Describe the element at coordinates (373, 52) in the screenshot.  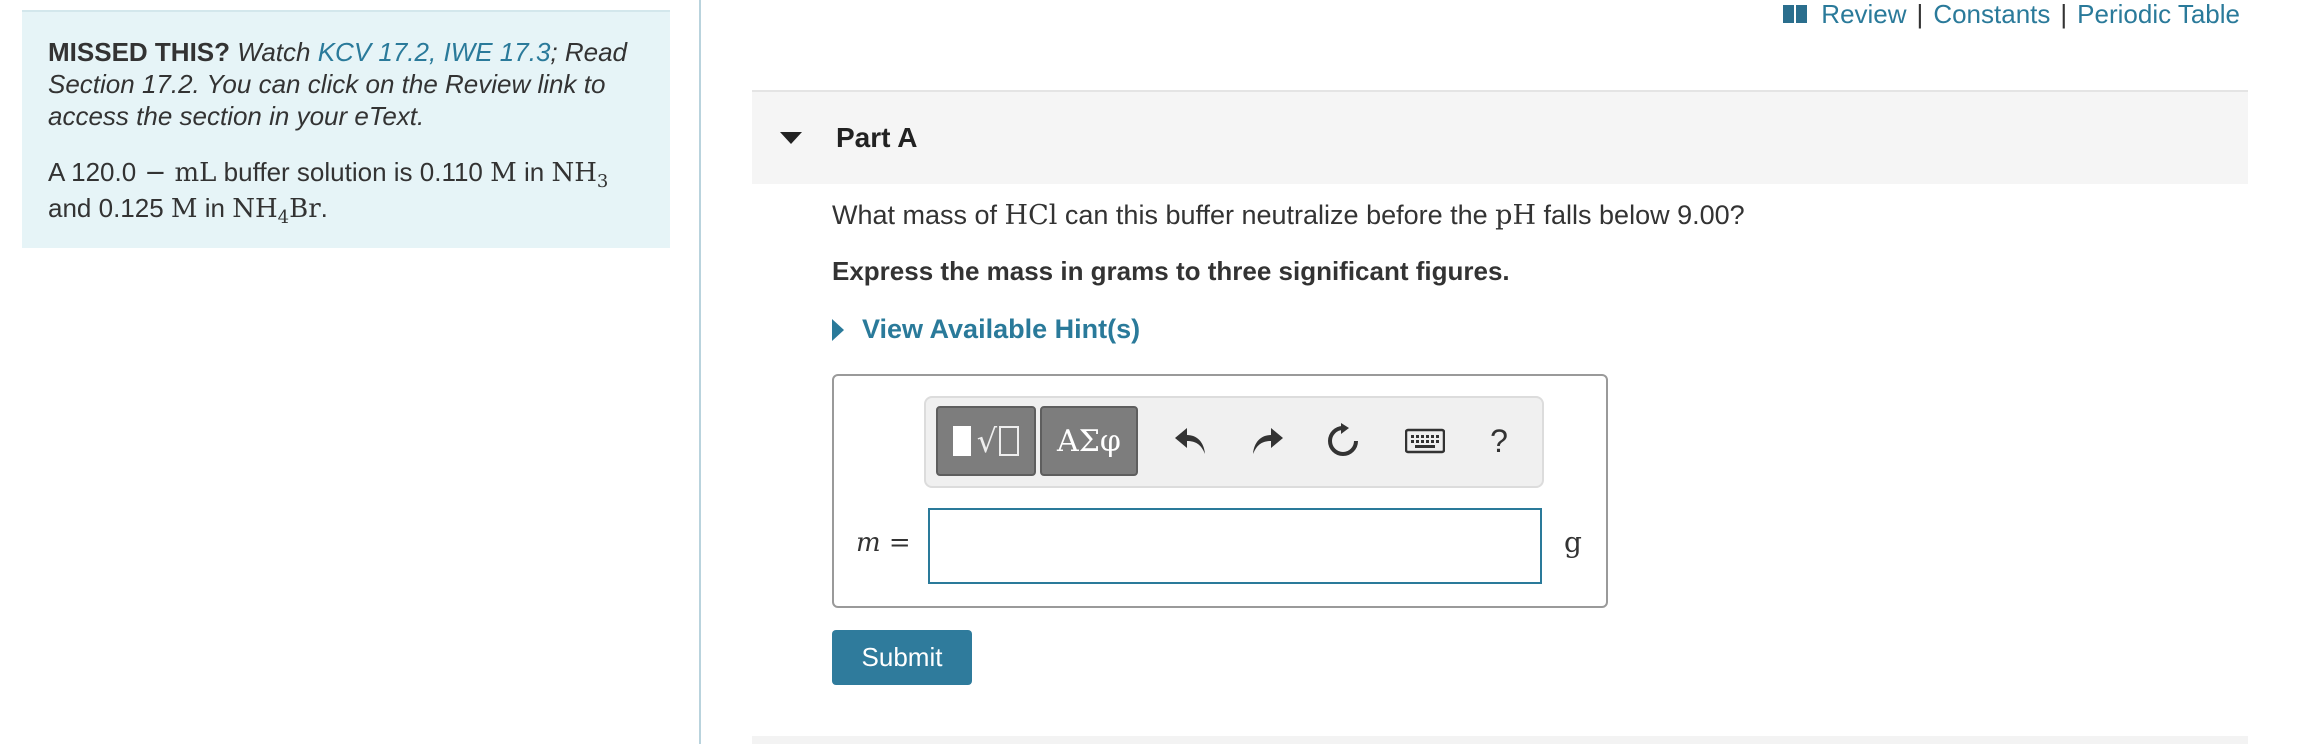
I see `kcv-link: KCV 17.2` at that location.